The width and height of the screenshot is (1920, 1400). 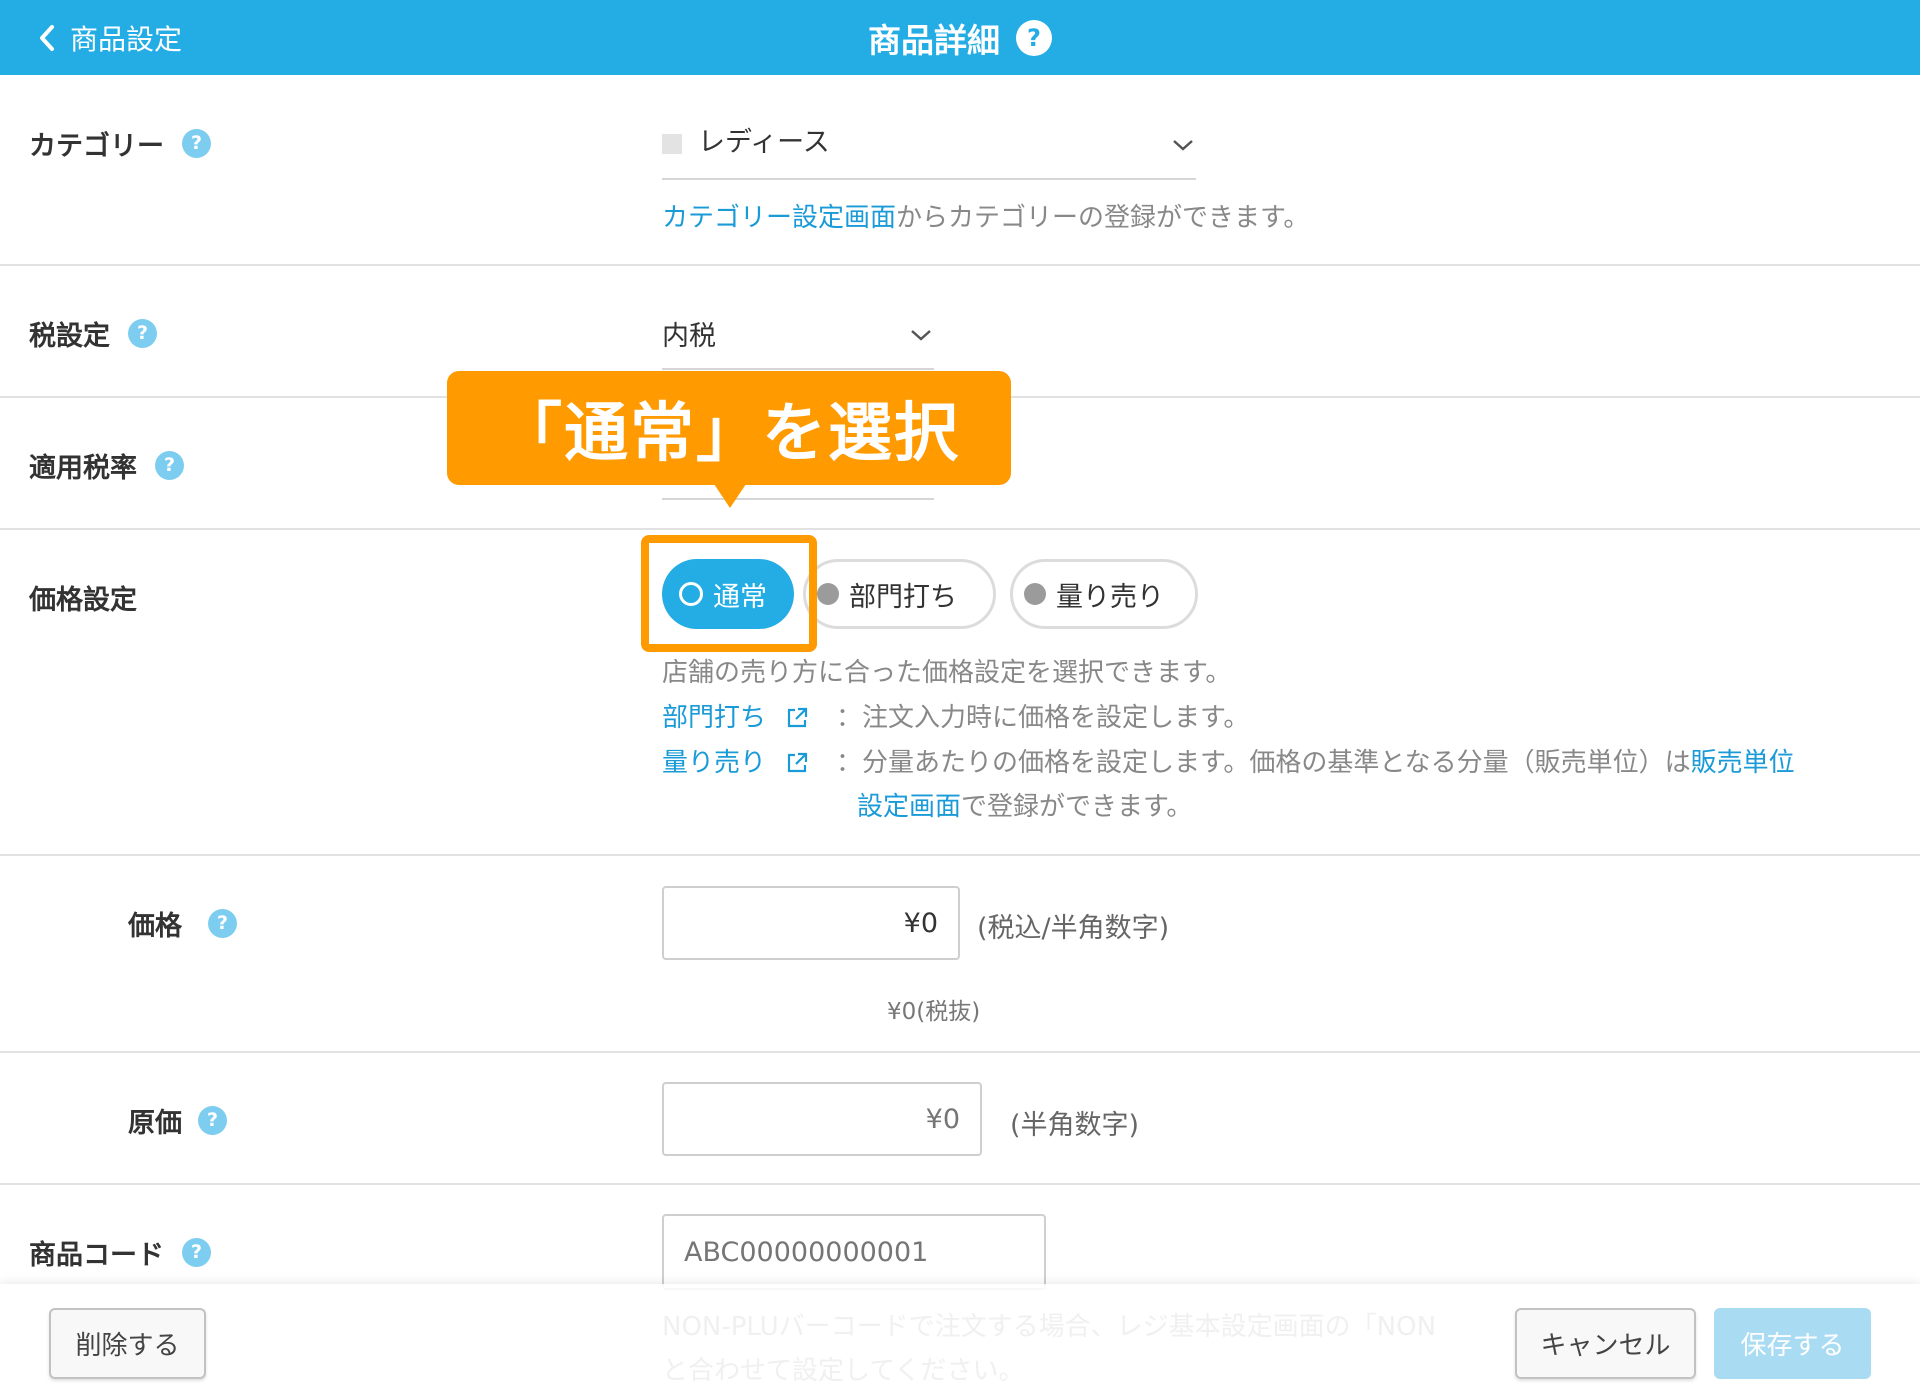 What do you see at coordinates (947, 673) in the screenshot?
I see `price-setting-hint: 店舗の売り方に合った価格設定を選択できます。` at bounding box center [947, 673].